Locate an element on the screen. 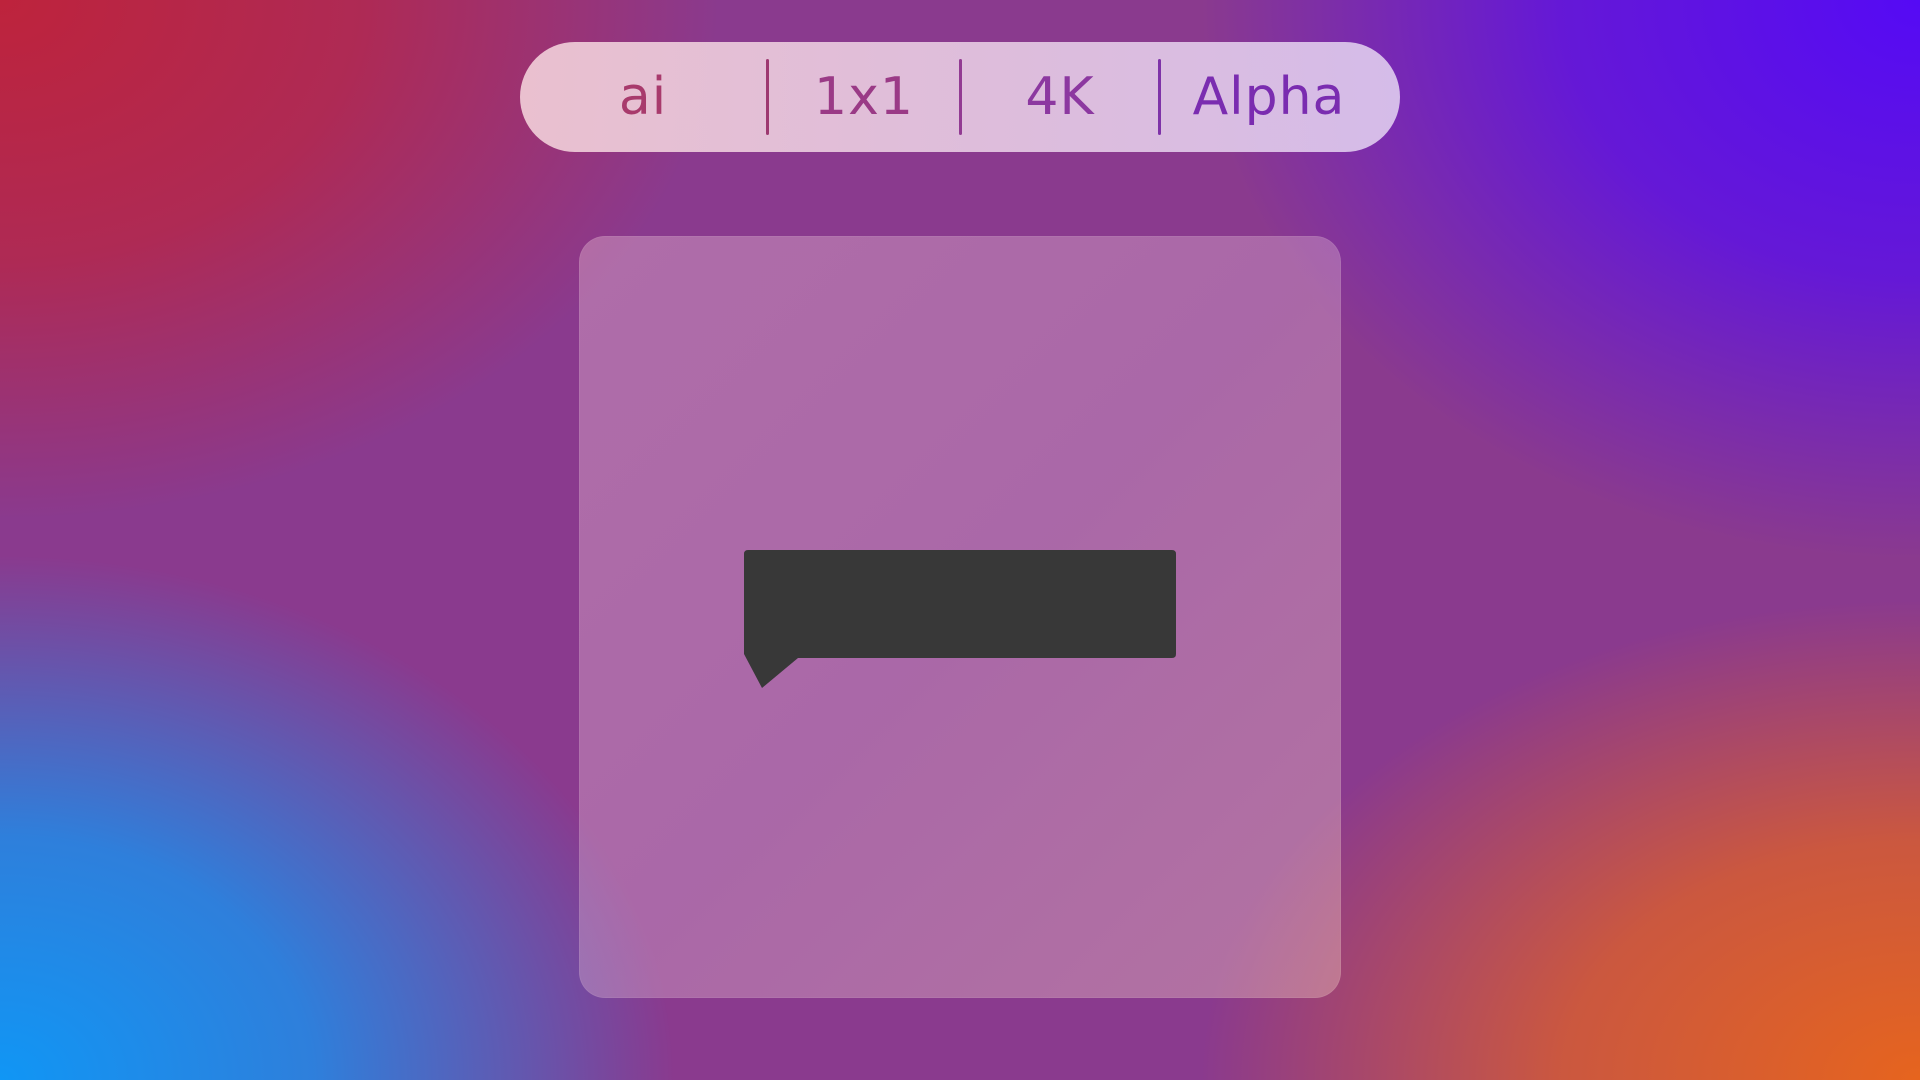  tag-bar: ai 1x1 4K Alpha is located at coordinates (960, 97).